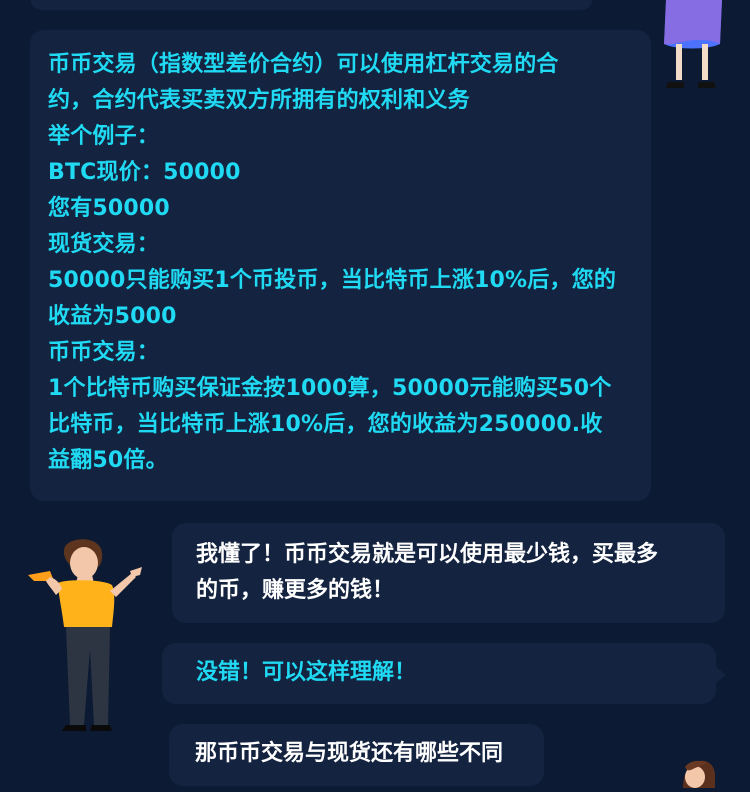 This screenshot has width=750, height=792. I want to click on message-line: 现货交易：, so click(104, 244).